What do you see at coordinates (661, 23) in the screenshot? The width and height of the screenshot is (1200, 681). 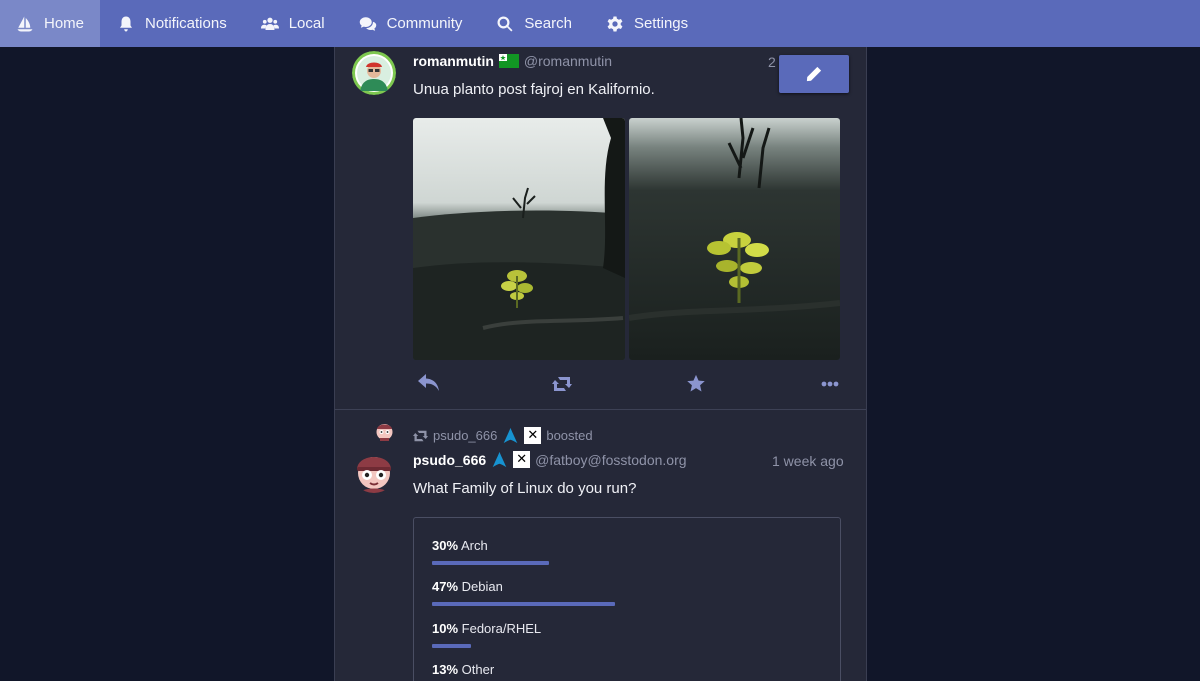 I see `nav-settings-label: Settings` at bounding box center [661, 23].